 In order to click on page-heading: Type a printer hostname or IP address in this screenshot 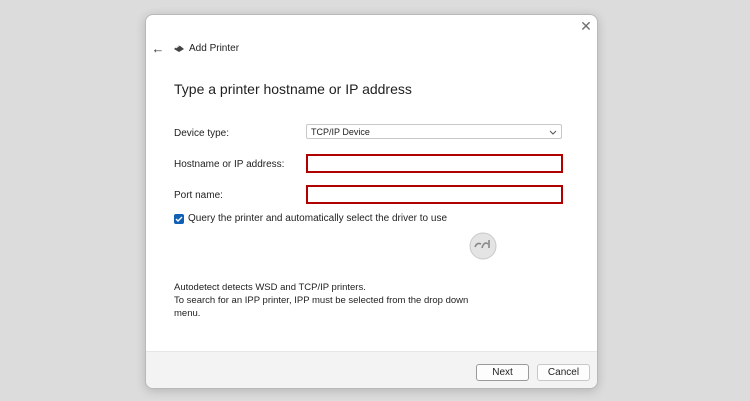, I will do `click(293, 89)`.